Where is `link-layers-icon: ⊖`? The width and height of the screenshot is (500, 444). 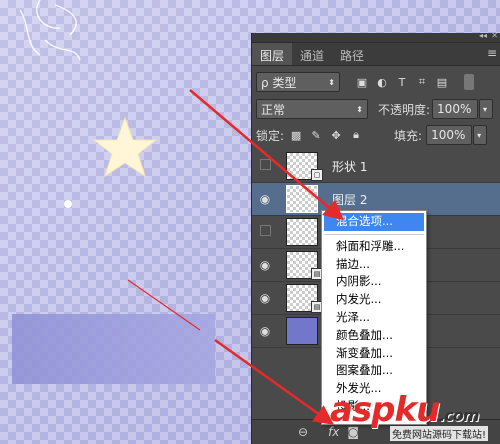 link-layers-icon: ⊖ is located at coordinates (303, 432).